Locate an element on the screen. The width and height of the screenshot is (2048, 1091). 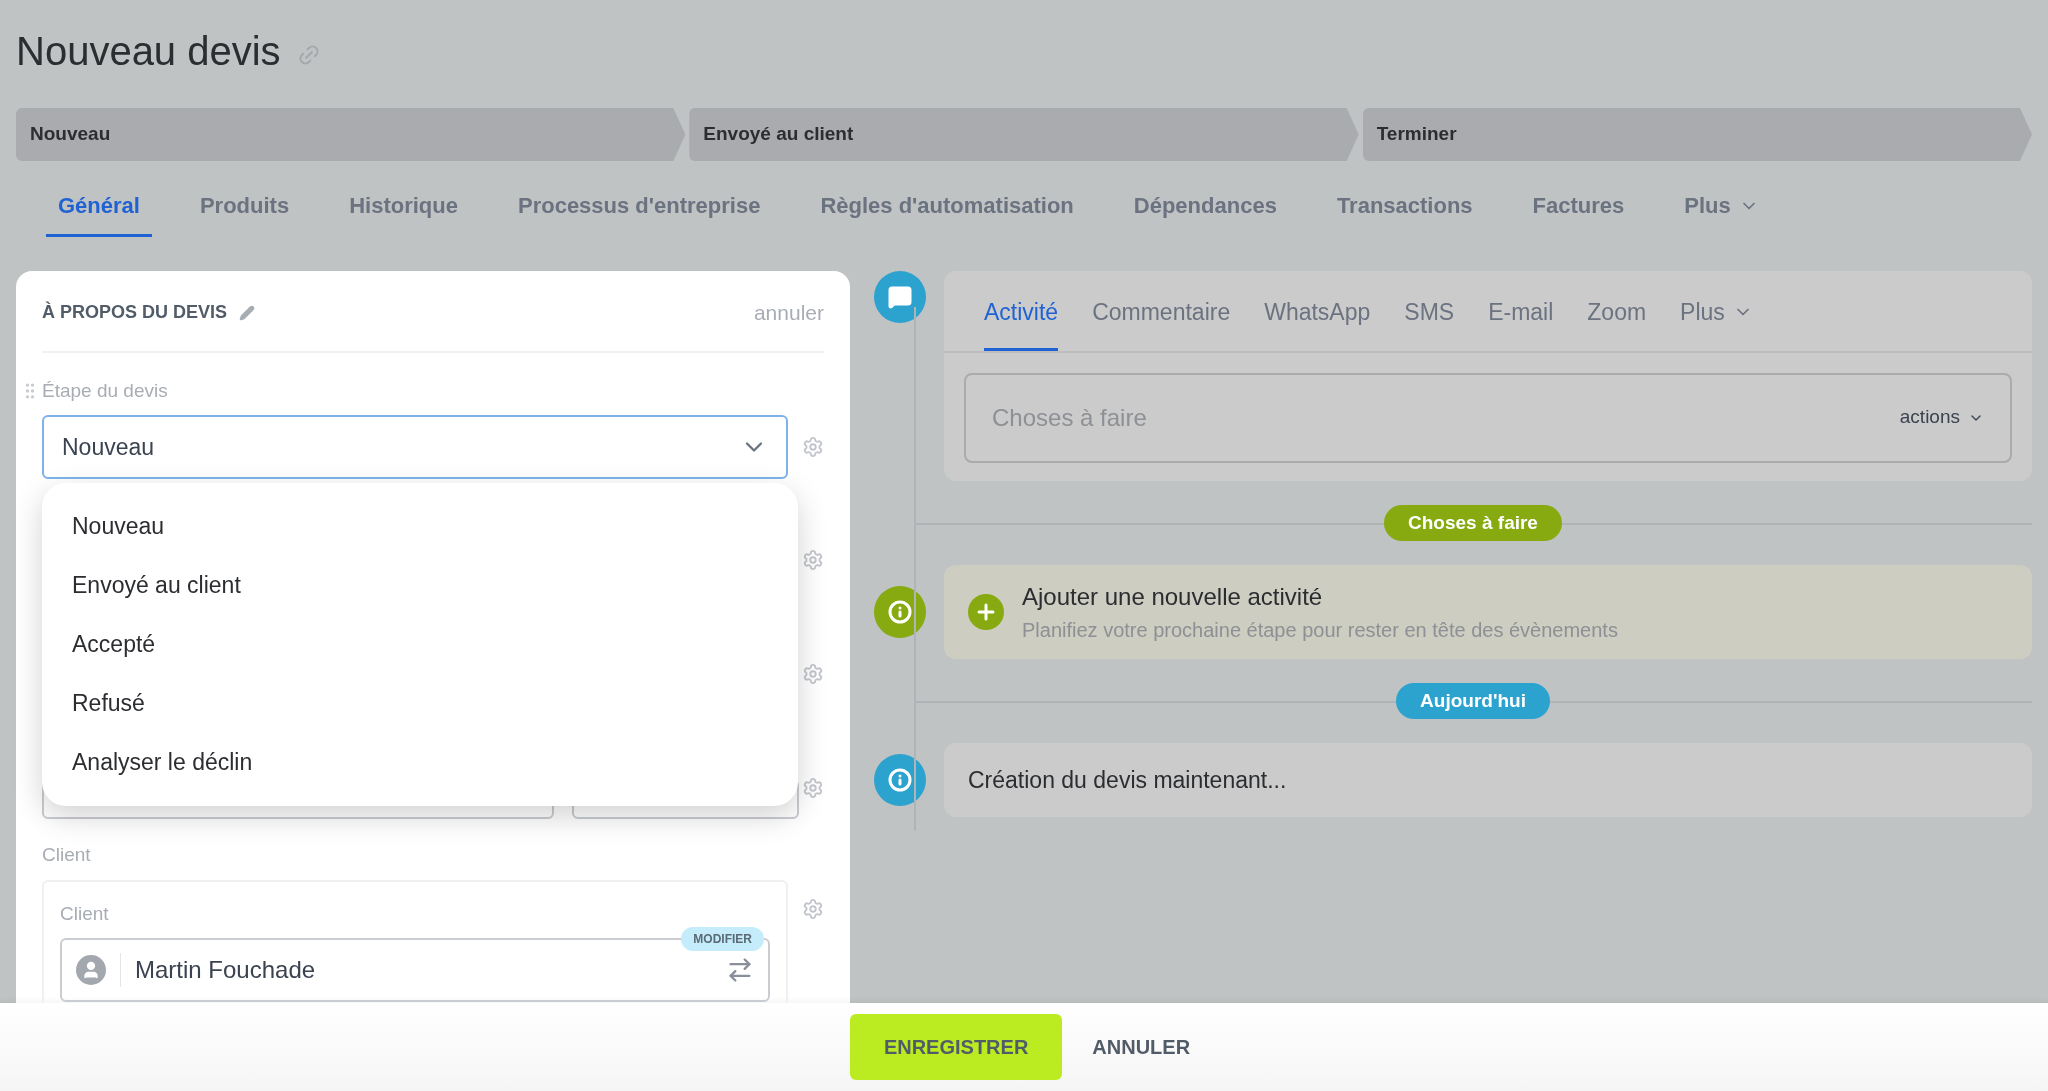
page-title: Nouveau devis is located at coordinates (148, 51).